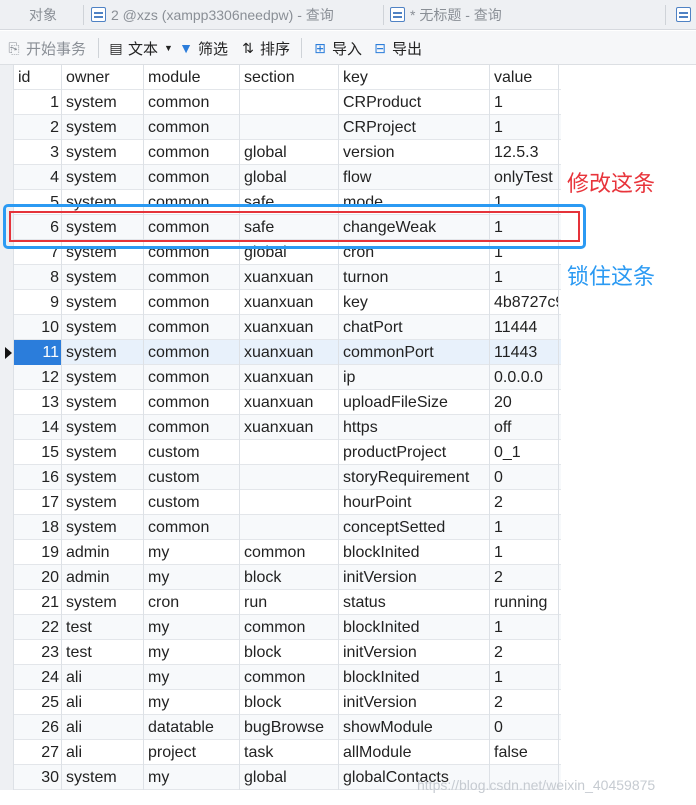 This screenshot has width=696, height=805. What do you see at coordinates (524, 452) in the screenshot?
I see `cell-value: 0_1` at bounding box center [524, 452].